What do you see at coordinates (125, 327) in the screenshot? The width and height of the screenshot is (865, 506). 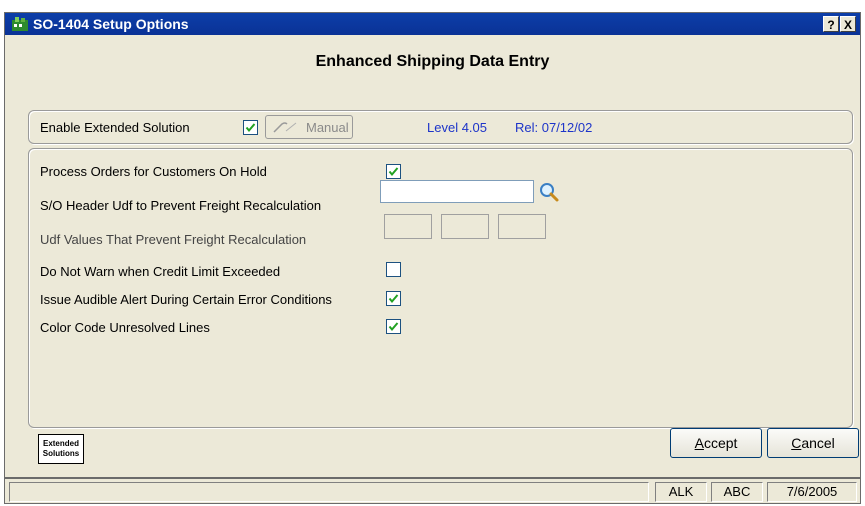 I see `color-code-label: Color Code Unresolved Lines` at bounding box center [125, 327].